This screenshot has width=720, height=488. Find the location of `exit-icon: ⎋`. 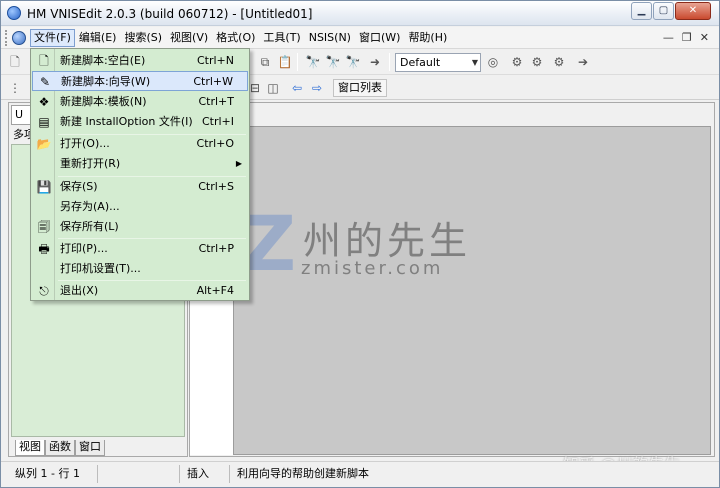

exit-icon: ⎋ is located at coordinates (44, 291).